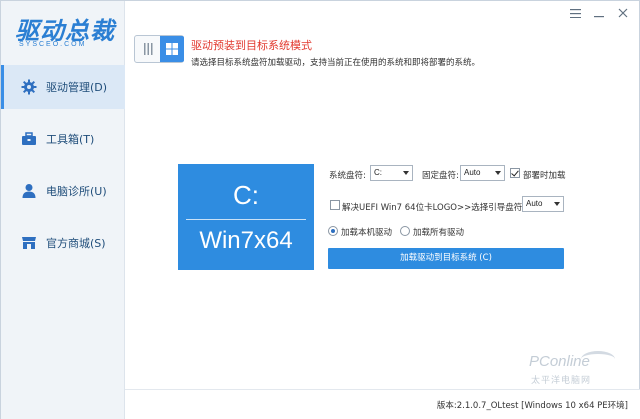 The width and height of the screenshot is (640, 419). I want to click on store-icon, so click(29, 243).